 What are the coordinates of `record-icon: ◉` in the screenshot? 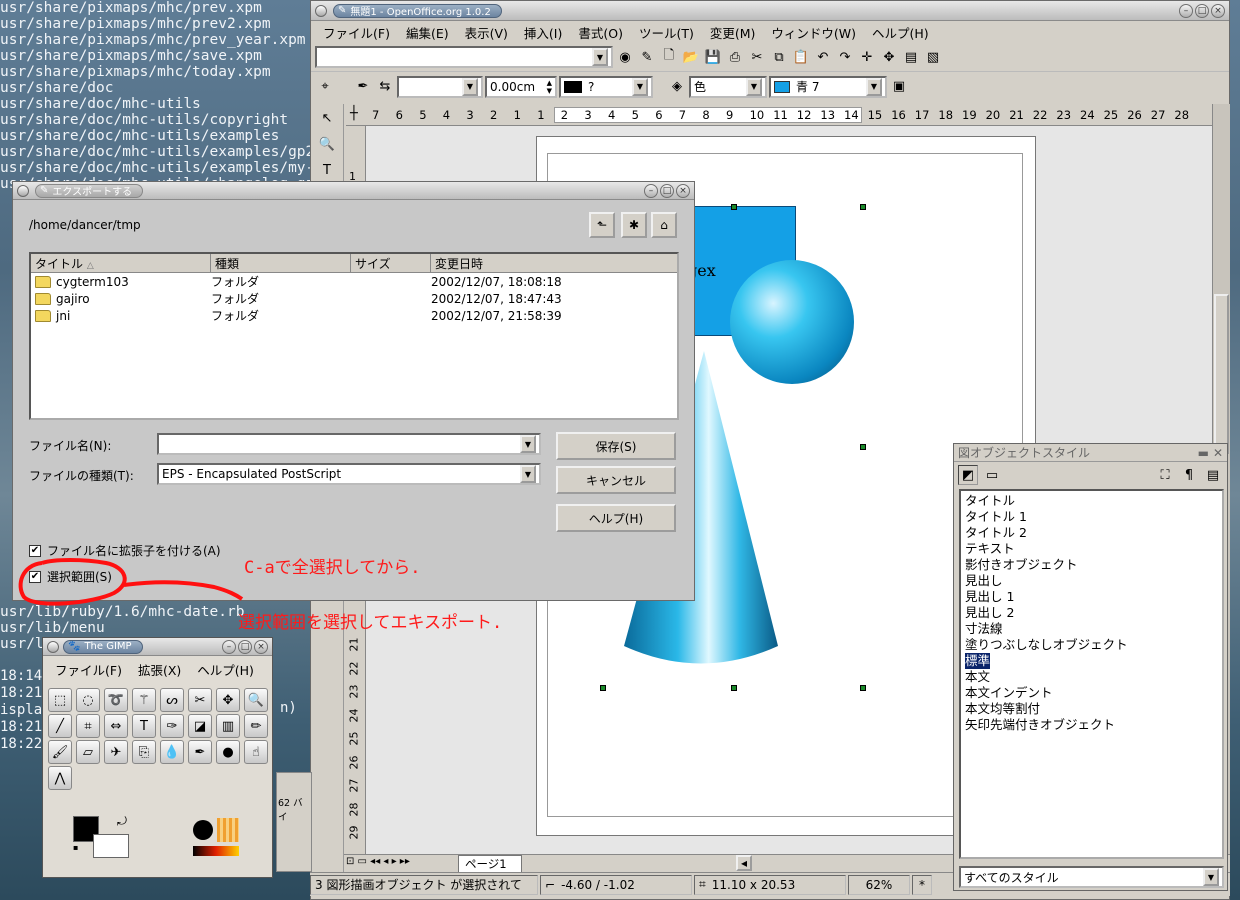 It's located at (625, 57).